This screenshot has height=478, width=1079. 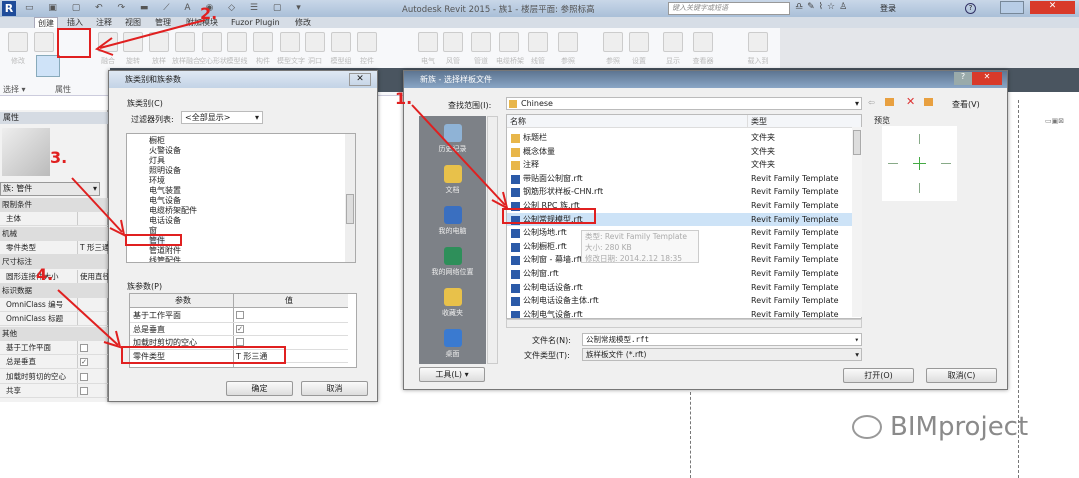 What do you see at coordinates (59, 157) in the screenshot?
I see `annotation-label-3: 3.` at bounding box center [59, 157].